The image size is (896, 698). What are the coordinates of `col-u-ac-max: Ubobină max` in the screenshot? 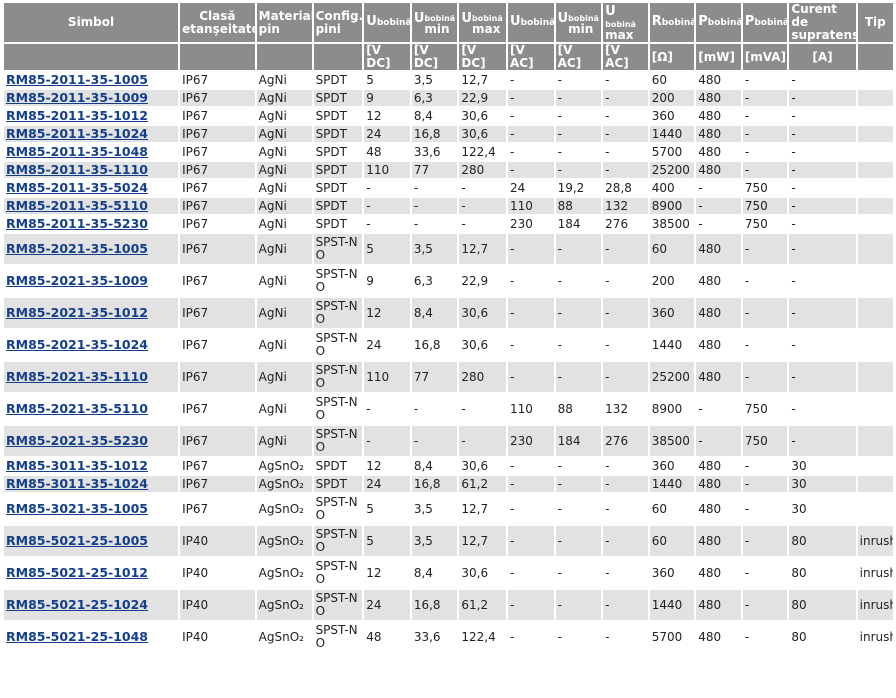 It's located at (625, 22).